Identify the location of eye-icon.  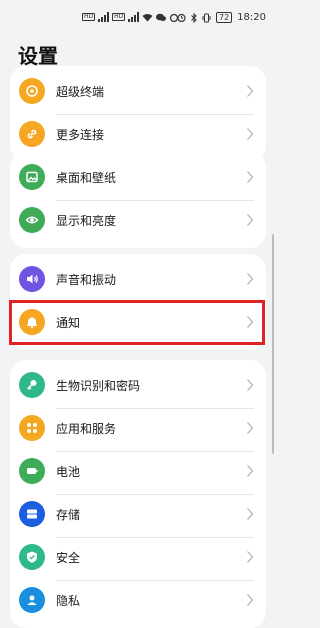
(32, 220).